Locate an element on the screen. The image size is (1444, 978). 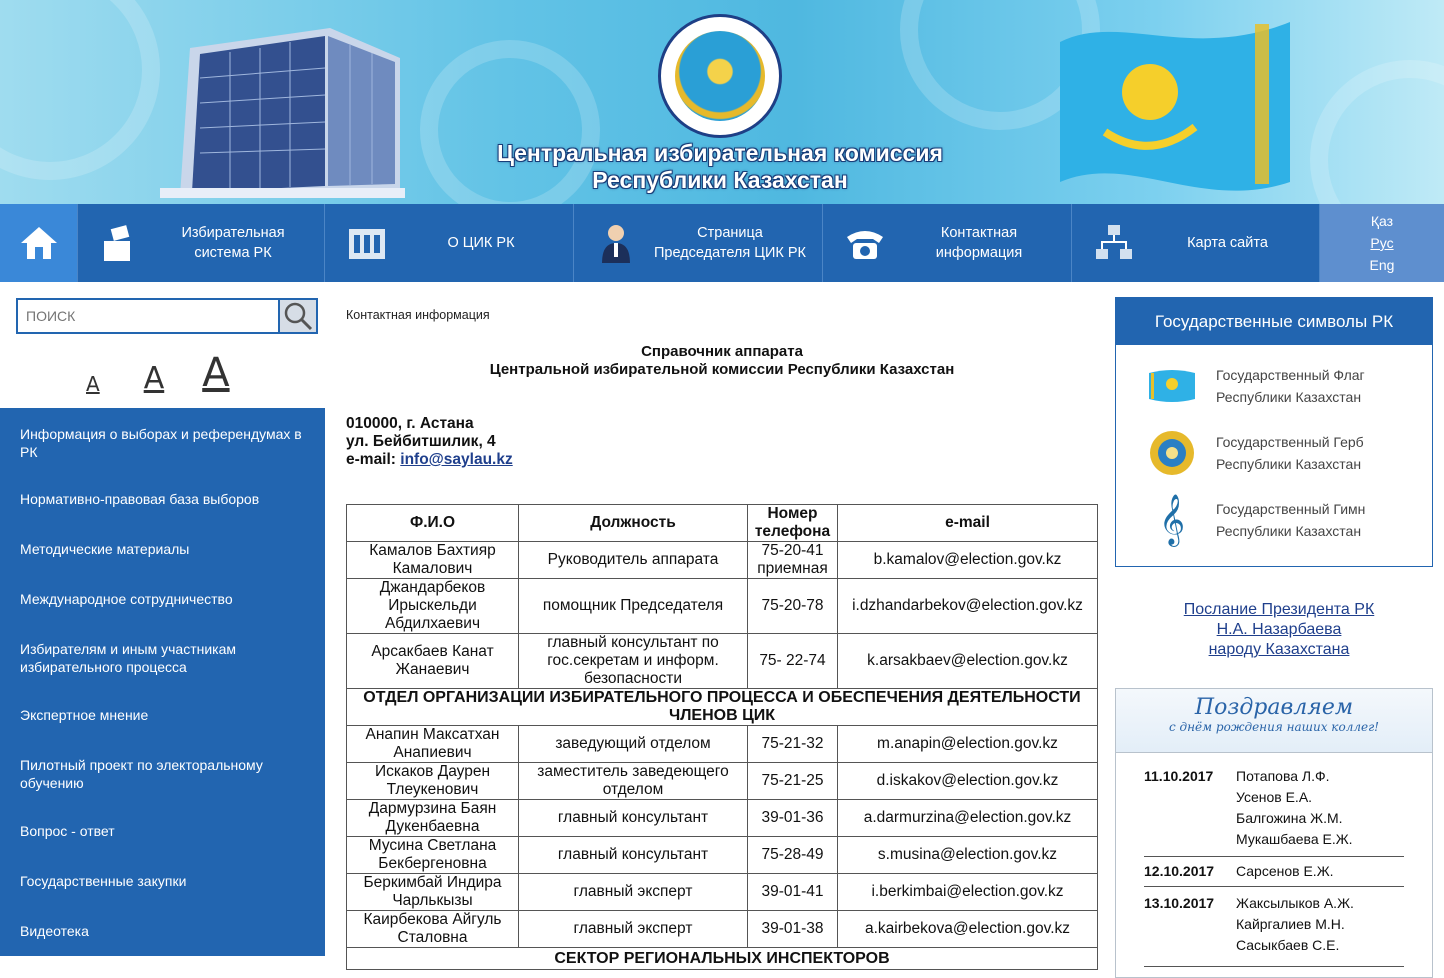
cell-email: k.arsakbaev@election.gov.kz is located at coordinates (967, 661).